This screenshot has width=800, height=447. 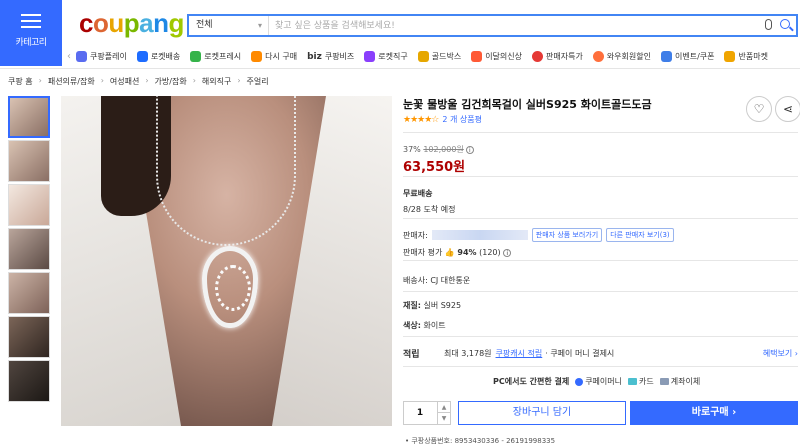 What do you see at coordinates (785, 24) in the screenshot?
I see `search-icon` at bounding box center [785, 24].